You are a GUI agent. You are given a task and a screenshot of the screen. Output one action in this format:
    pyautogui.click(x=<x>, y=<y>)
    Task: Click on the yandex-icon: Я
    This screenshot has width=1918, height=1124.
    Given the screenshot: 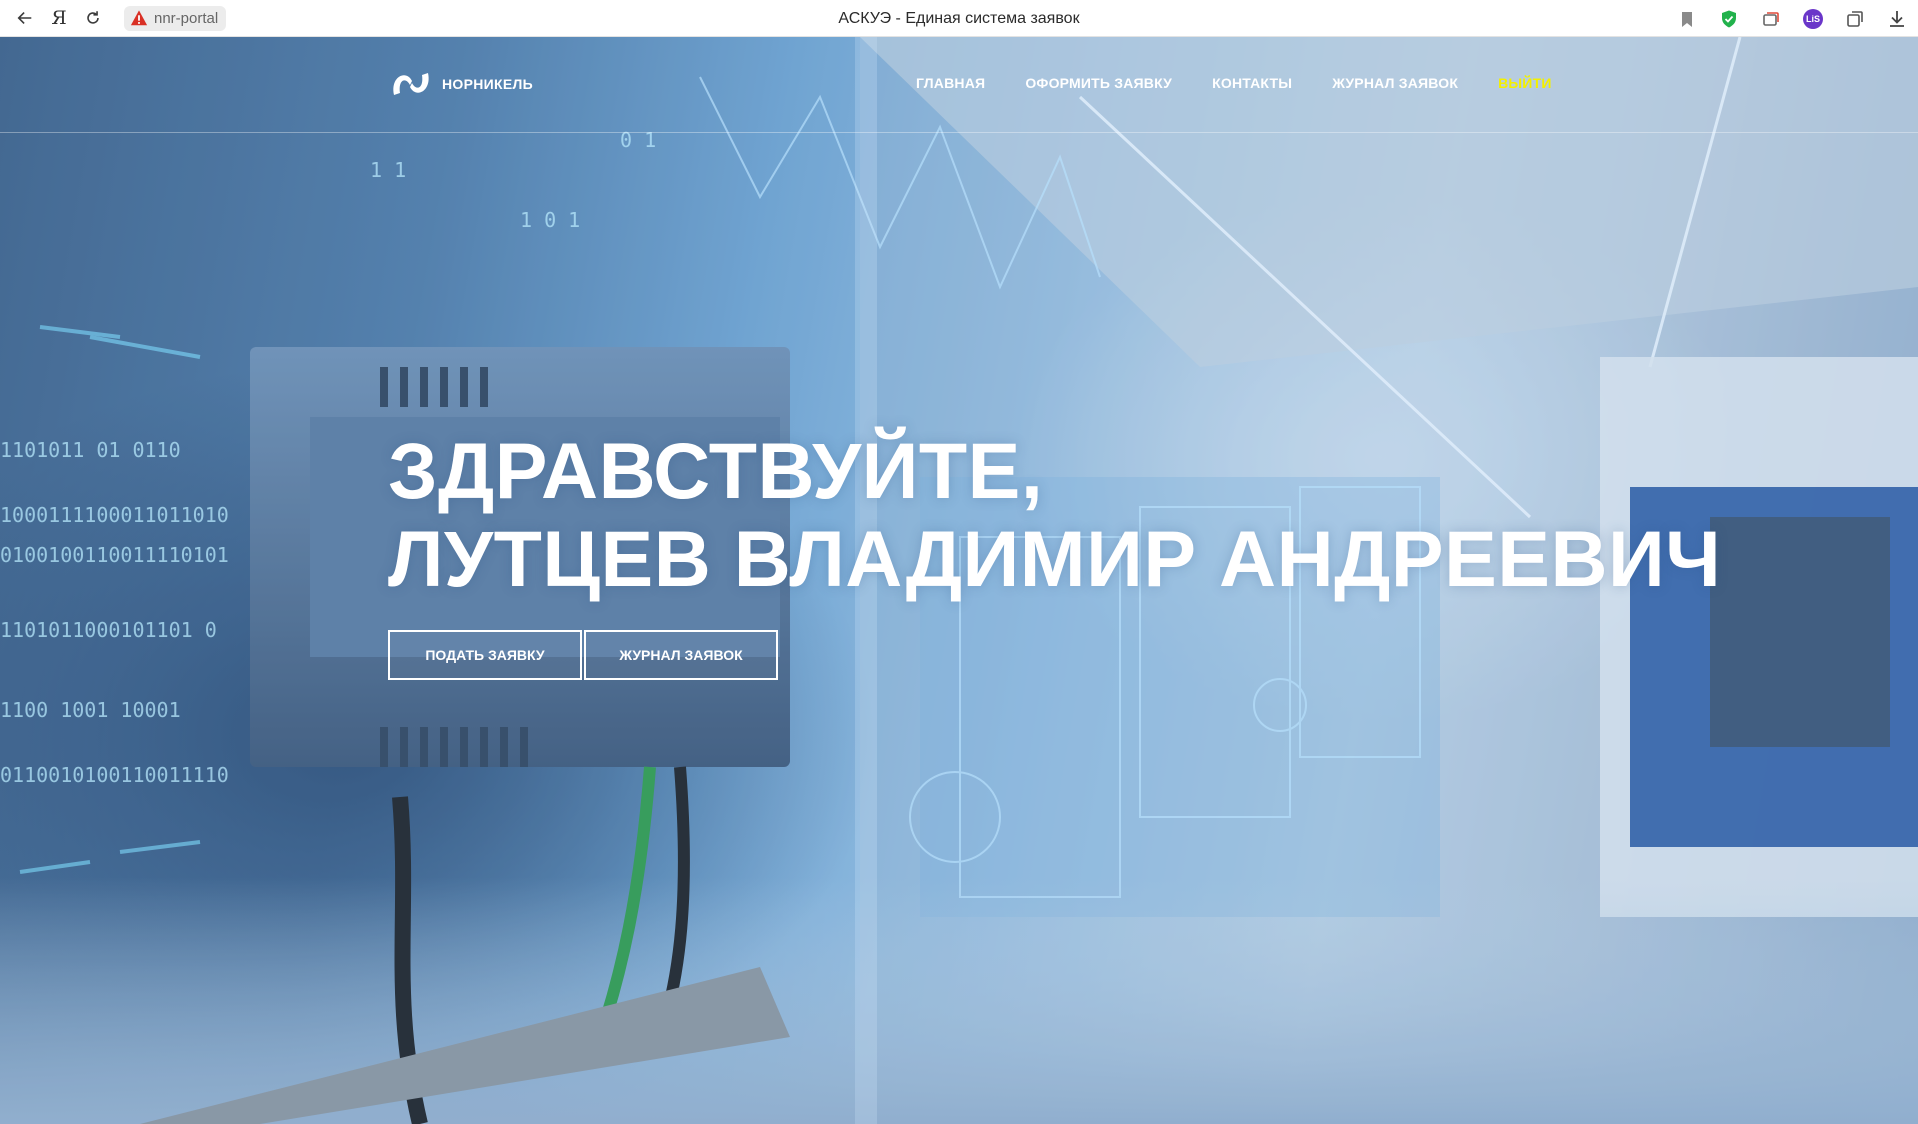 What is the action you would take?
    pyautogui.click(x=59, y=18)
    